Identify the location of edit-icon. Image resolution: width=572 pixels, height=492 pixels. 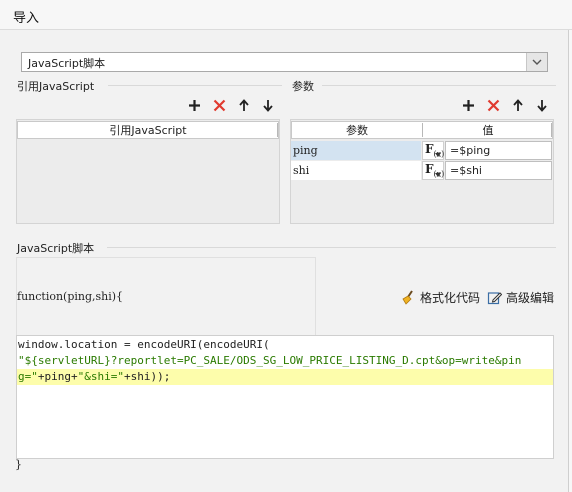
(494, 298).